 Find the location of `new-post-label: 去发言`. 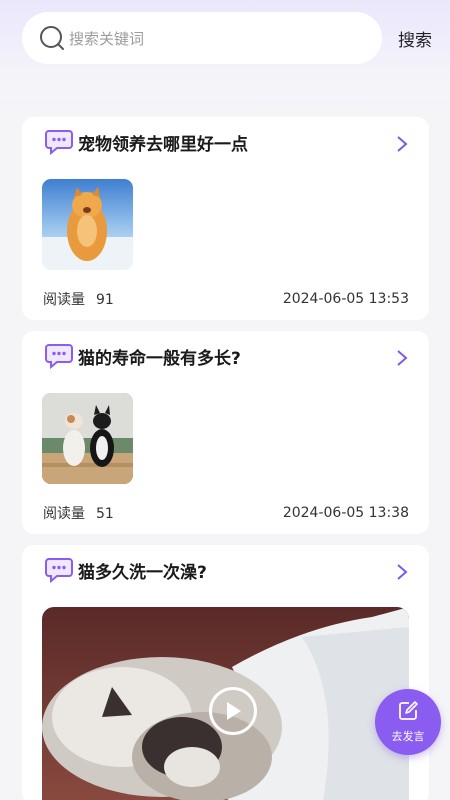

new-post-label: 去发言 is located at coordinates (408, 736).